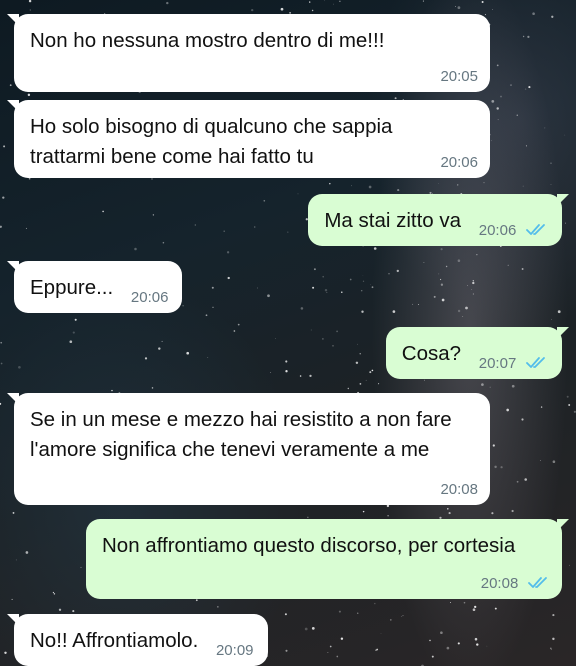  I want to click on message-text: Ma stai zitto va, so click(393, 220).